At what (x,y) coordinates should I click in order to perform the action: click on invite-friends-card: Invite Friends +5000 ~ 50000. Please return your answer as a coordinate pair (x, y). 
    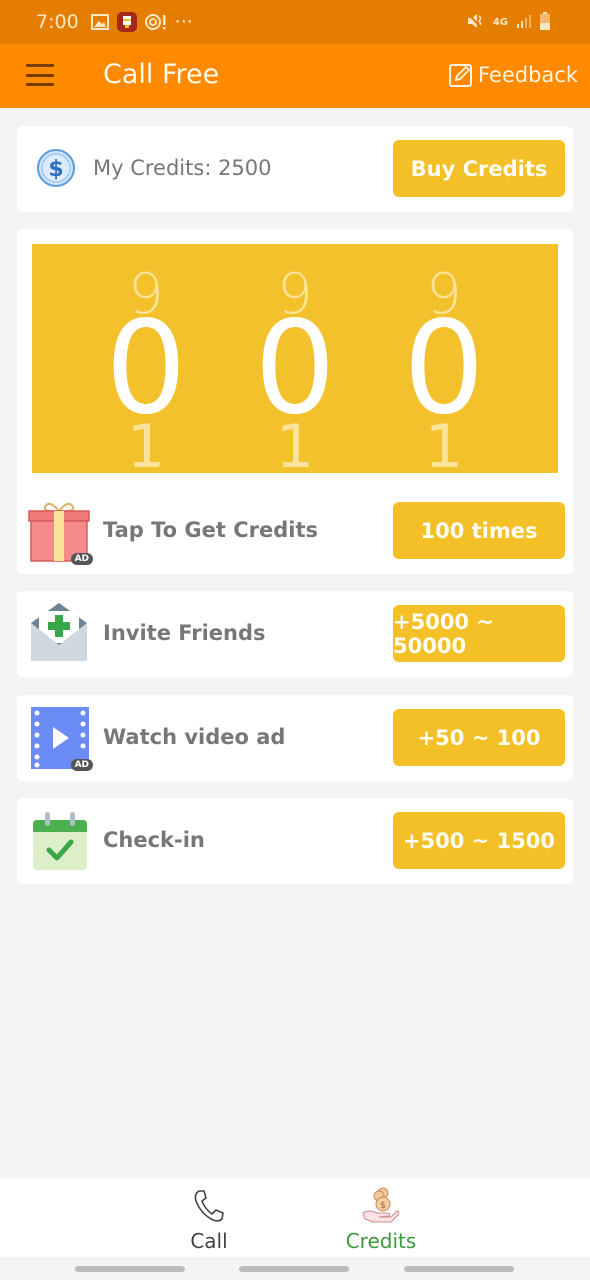
    Looking at the image, I should click on (295, 634).